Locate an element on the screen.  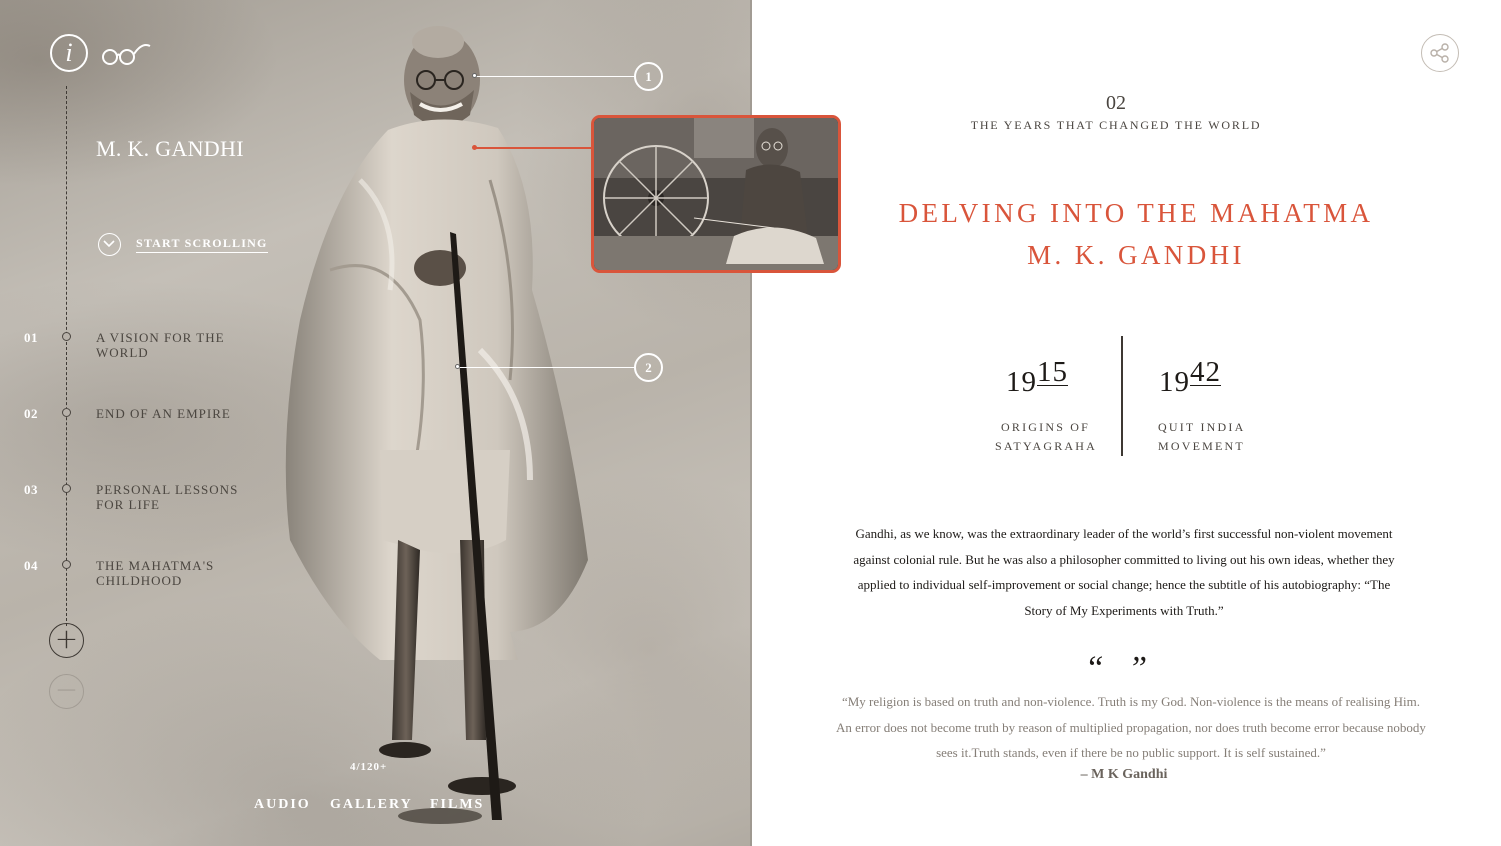
milestone-divider is located at coordinates (1122, 396).